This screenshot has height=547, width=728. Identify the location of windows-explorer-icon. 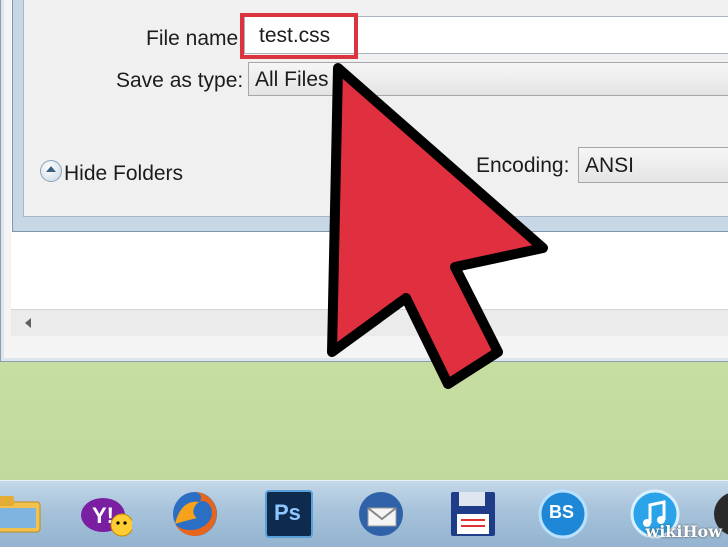
(22, 514).